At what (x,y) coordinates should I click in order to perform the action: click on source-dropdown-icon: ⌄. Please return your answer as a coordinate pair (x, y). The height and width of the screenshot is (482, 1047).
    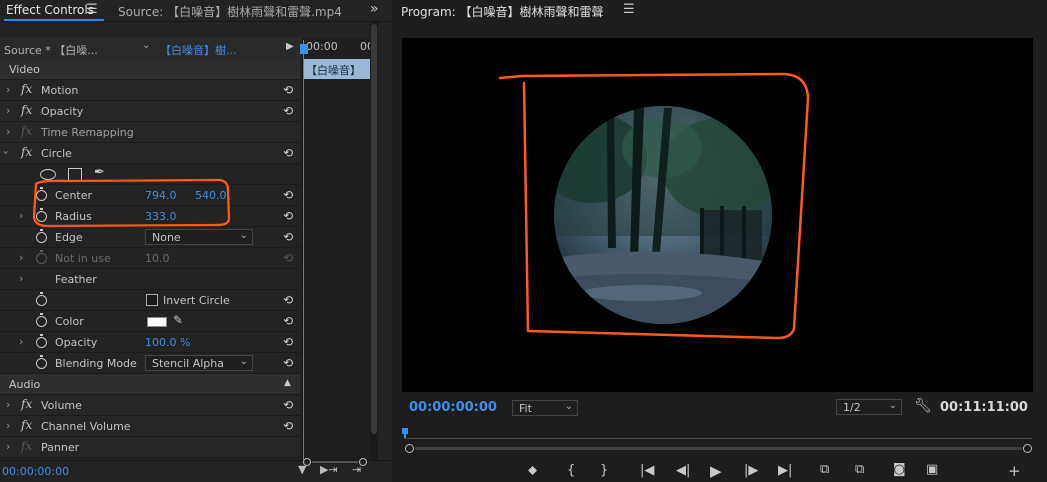
    Looking at the image, I should click on (146, 45).